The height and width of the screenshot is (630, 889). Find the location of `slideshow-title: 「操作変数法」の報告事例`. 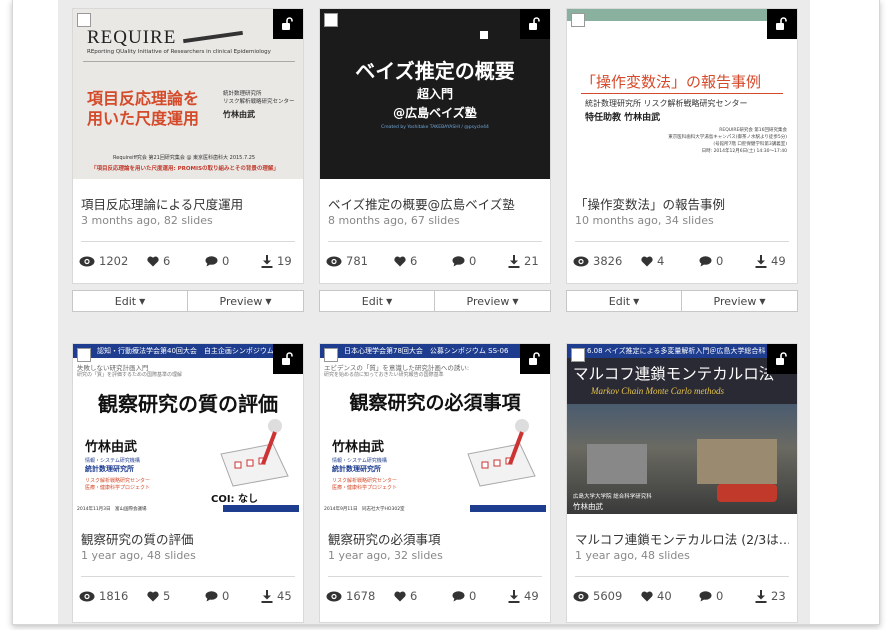

slideshow-title: 「操作変数法」の報告事例 is located at coordinates (682, 203).